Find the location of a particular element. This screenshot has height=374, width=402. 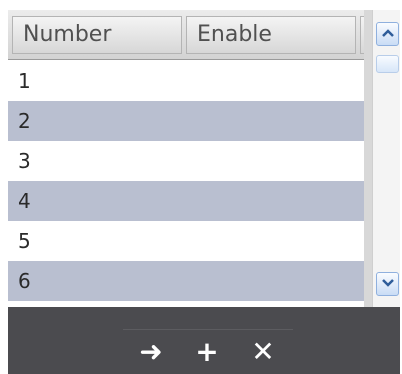

table-row: 2 is located at coordinates (186, 121).